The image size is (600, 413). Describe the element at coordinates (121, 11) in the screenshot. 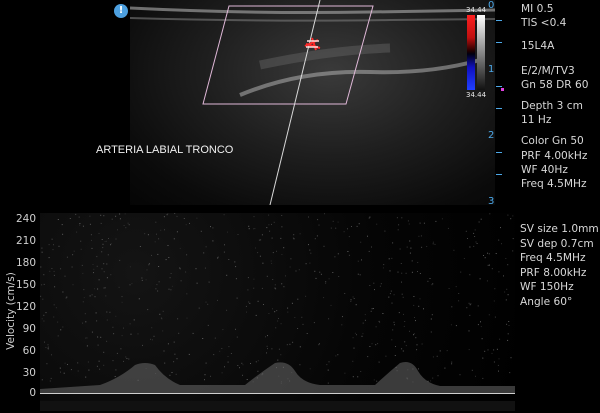

I see `info-icon: !` at that location.